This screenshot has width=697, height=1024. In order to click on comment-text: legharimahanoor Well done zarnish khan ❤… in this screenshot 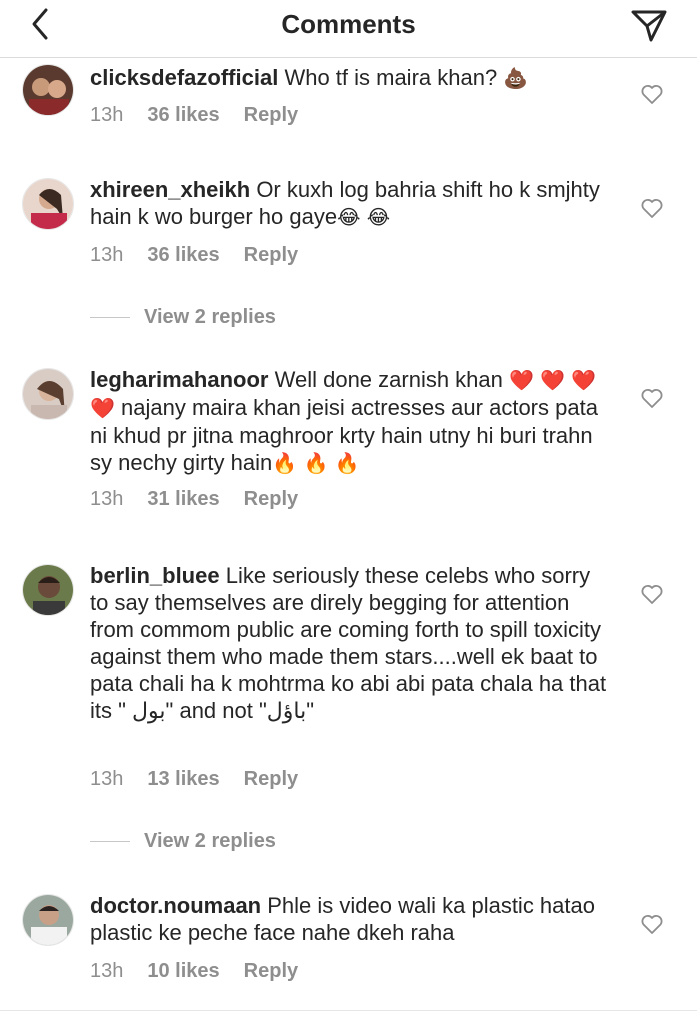, I will do `click(350, 421)`.